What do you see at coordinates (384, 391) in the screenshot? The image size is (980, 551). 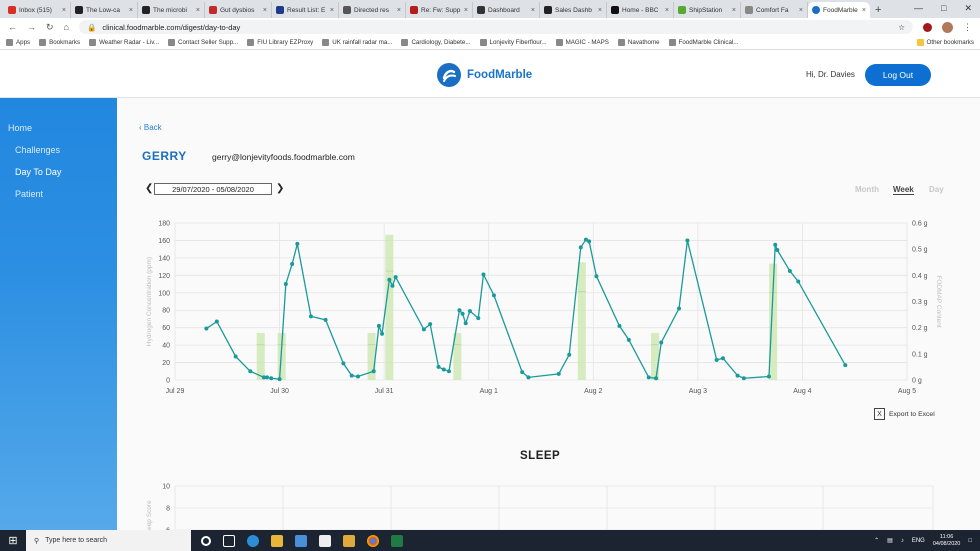 I see `x-tick-label: Jul 31` at bounding box center [384, 391].